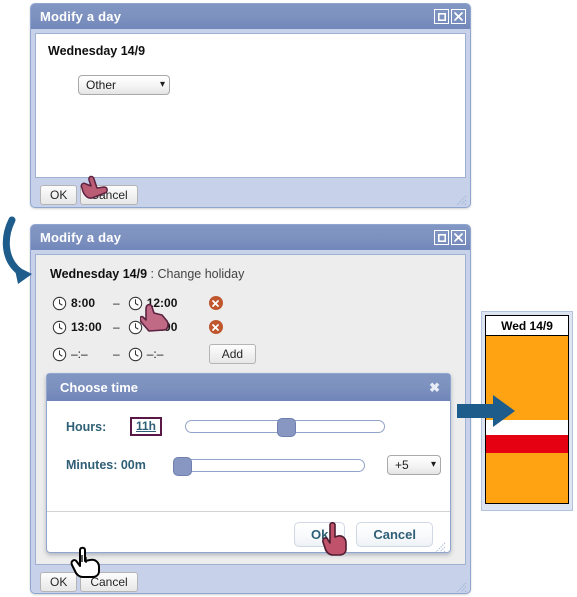 Image resolution: width=577 pixels, height=597 pixels. Describe the element at coordinates (258, 354) in the screenshot. I see `table-row: –:– – –:– Add` at that location.